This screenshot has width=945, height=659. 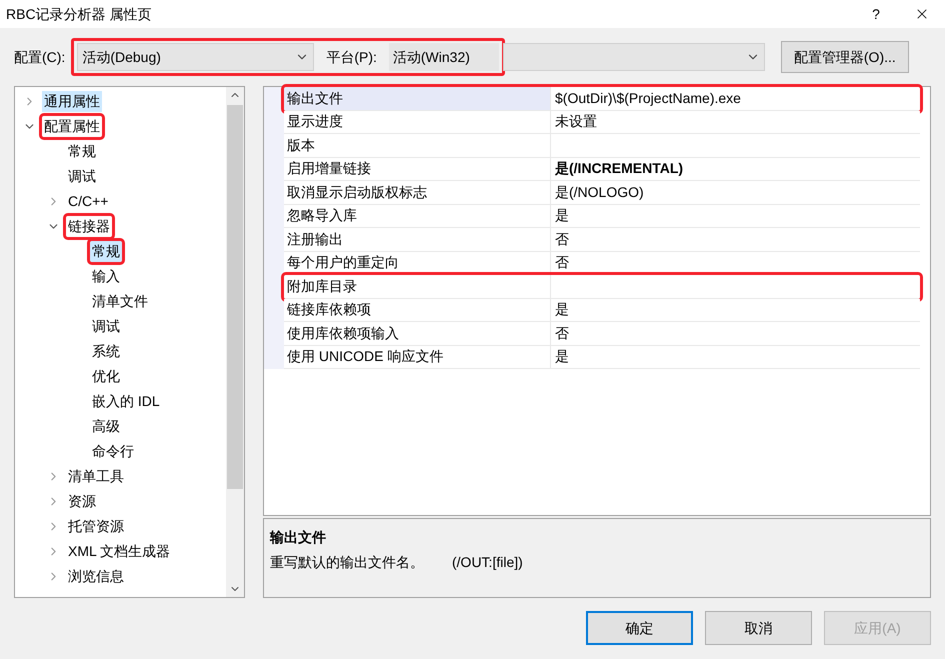 What do you see at coordinates (106, 426) in the screenshot?
I see `tree-item: 高级` at bounding box center [106, 426].